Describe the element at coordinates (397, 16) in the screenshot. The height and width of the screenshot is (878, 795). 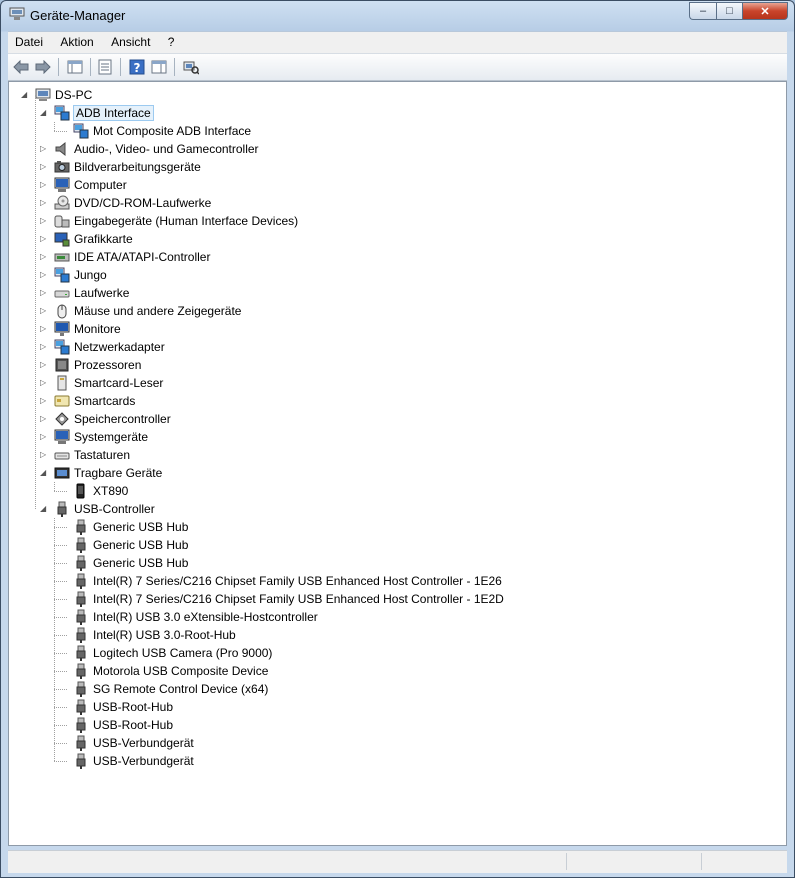
I see `title-bar: Geräte-Manager – □ ✕` at that location.